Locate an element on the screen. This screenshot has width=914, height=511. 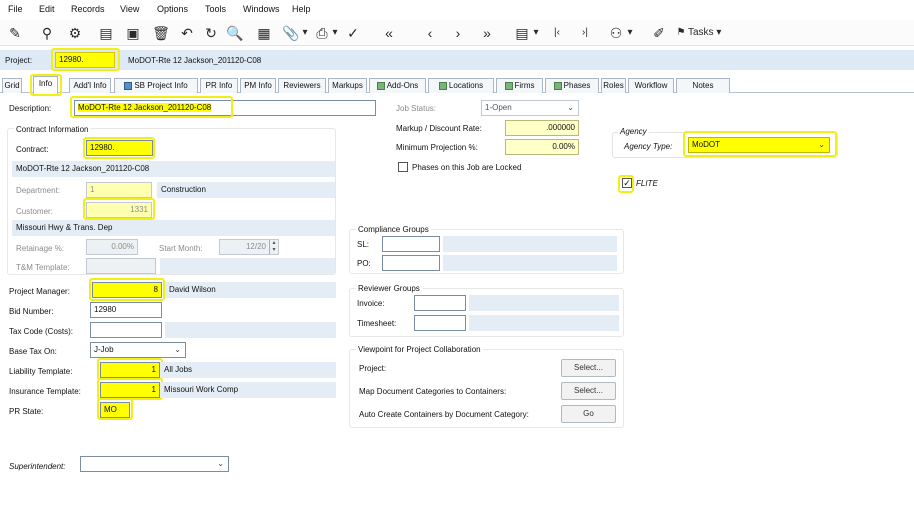
tasks-button: Tasks ▾ is located at coordinates (708, 33).